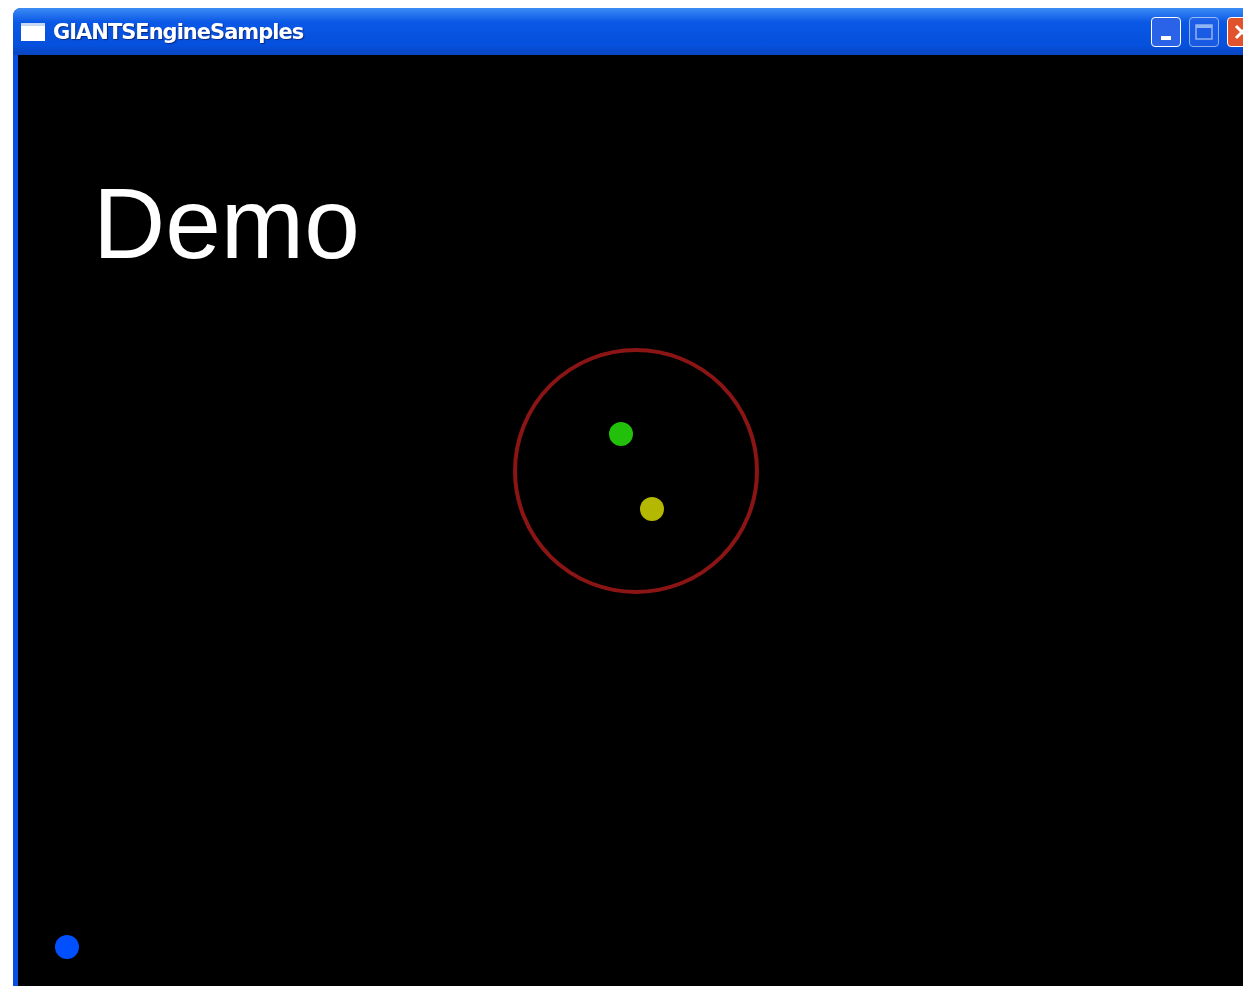  Describe the element at coordinates (1166, 37) in the screenshot. I see `minimize-icon` at that location.